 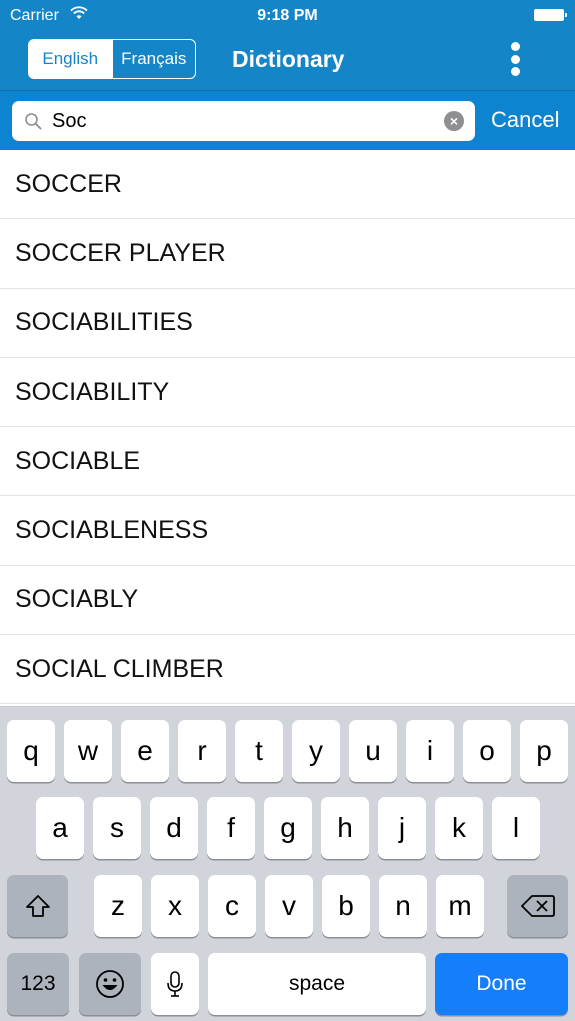 What do you see at coordinates (175, 906) in the screenshot?
I see `key-x: x` at bounding box center [175, 906].